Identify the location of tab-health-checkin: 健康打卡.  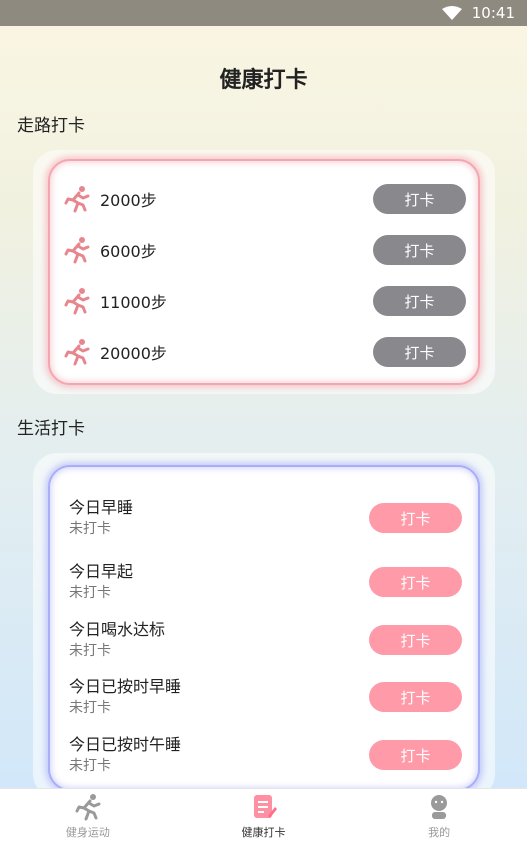
(264, 815).